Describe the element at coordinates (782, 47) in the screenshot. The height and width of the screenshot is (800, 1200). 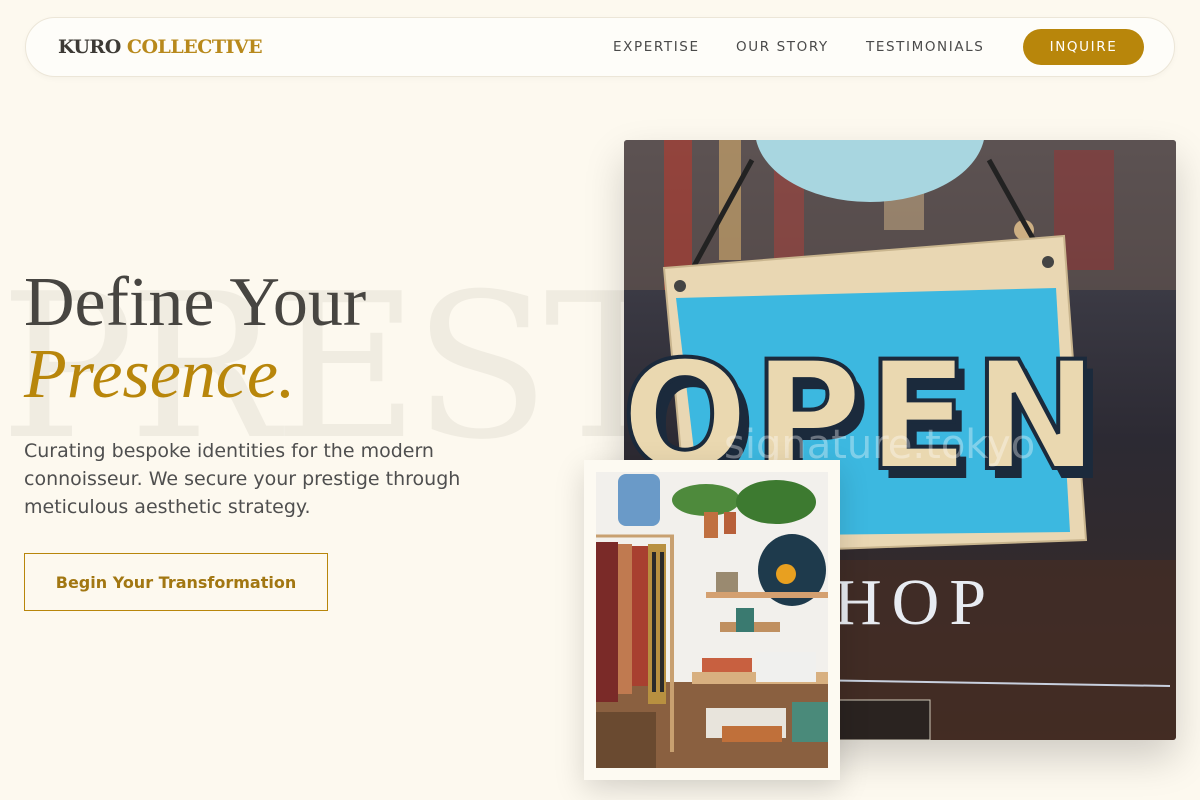
I see `nav-link-our-story: OUR STORY` at that location.